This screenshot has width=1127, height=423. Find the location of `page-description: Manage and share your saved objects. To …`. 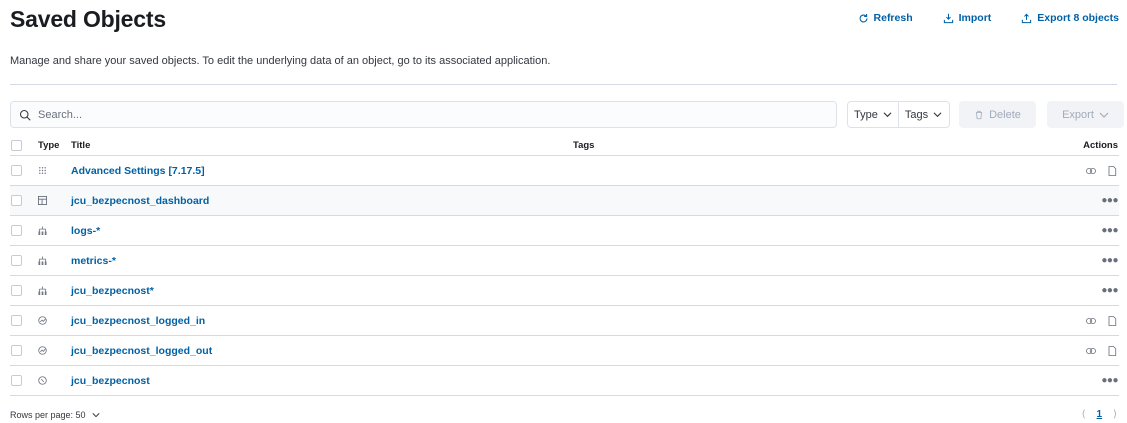

page-description: Manage and share your saved objects. To … is located at coordinates (280, 61).